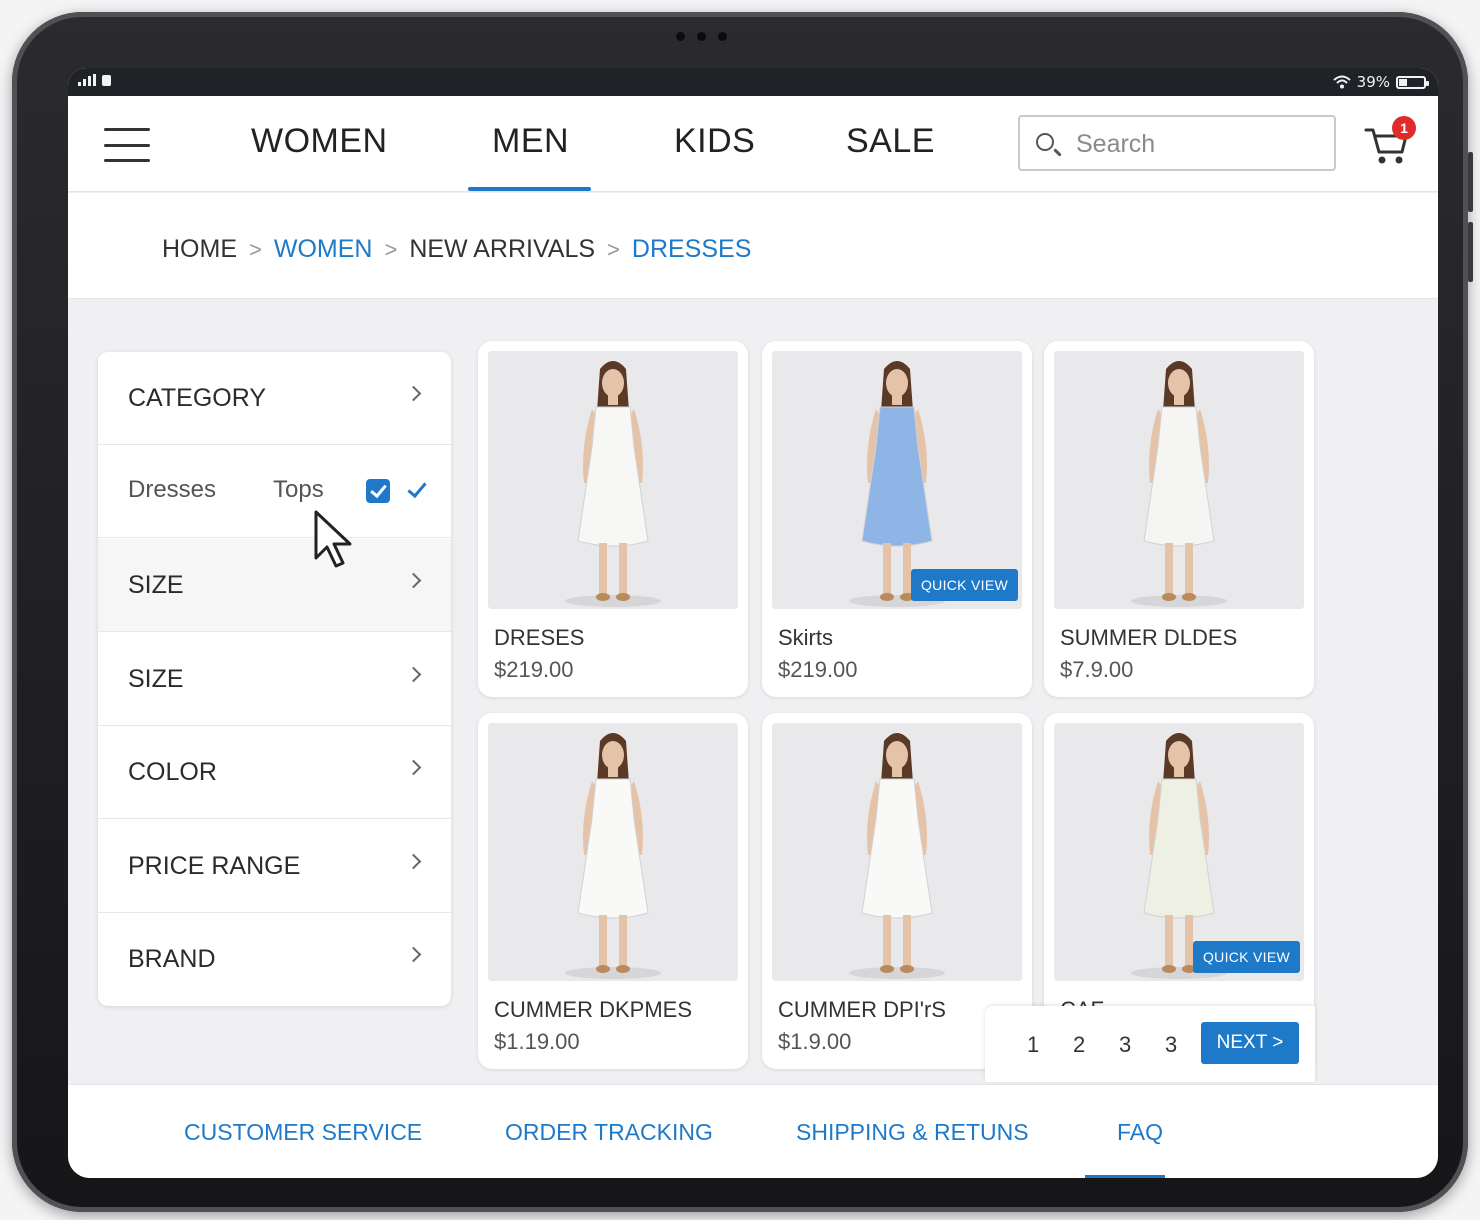  What do you see at coordinates (815, 1041) in the screenshot?
I see `product-price: $1.9.00` at bounding box center [815, 1041].